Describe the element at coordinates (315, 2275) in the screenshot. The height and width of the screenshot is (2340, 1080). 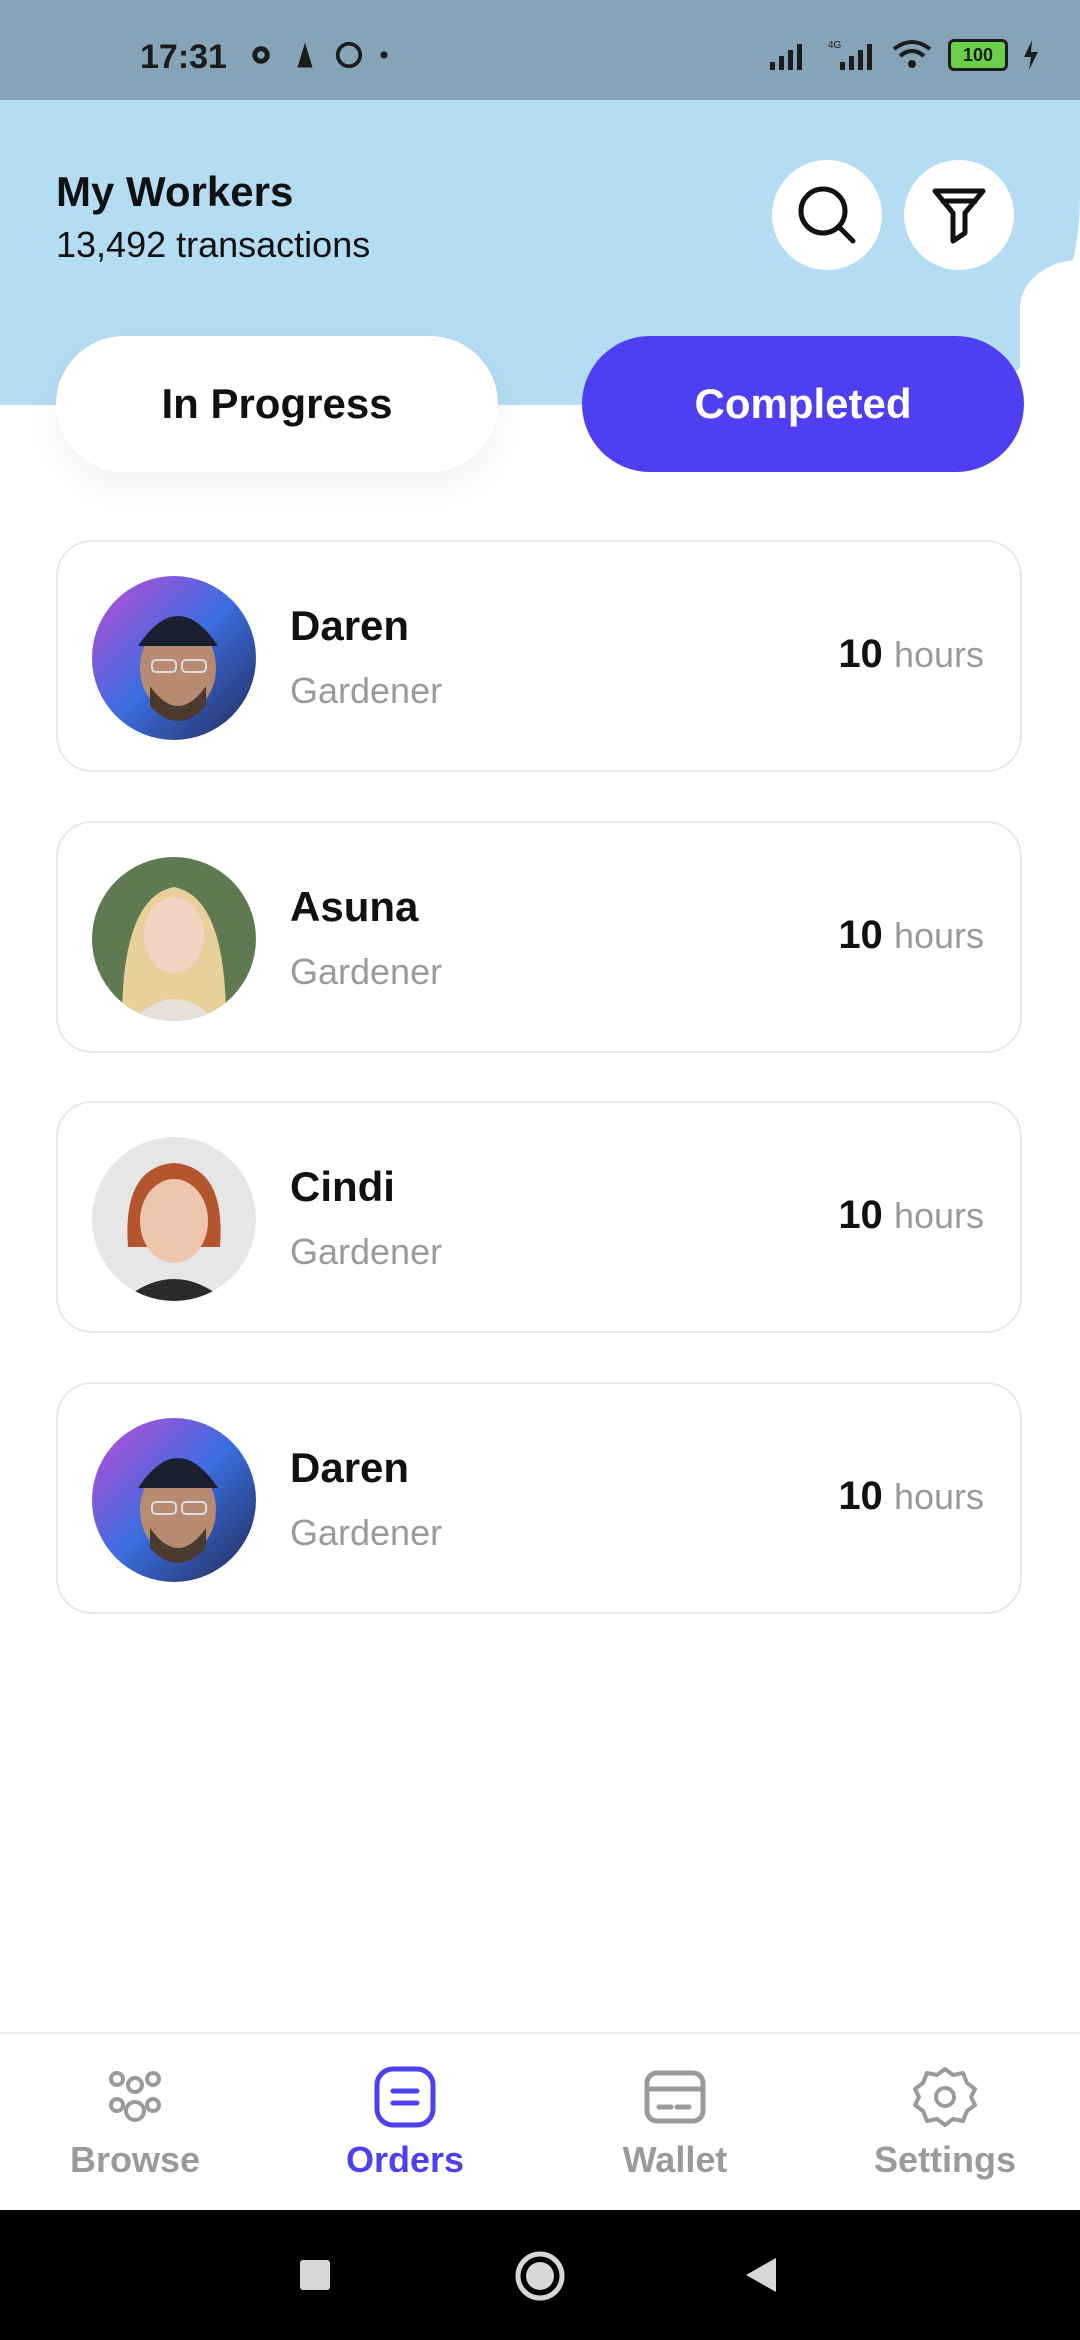
I see `square-icon` at that location.